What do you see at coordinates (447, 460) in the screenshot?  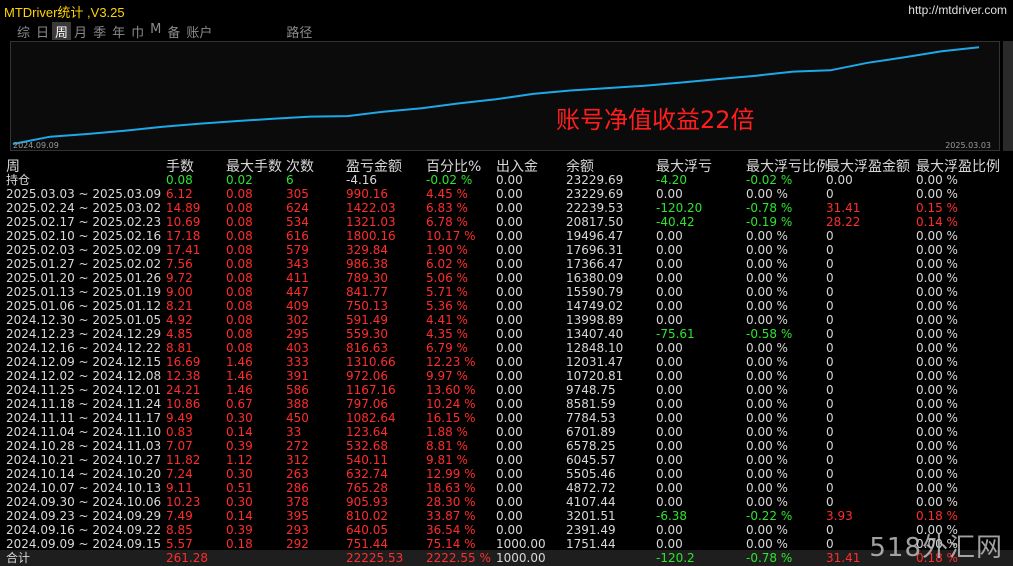 I see `cell-pct: 9.81 %` at bounding box center [447, 460].